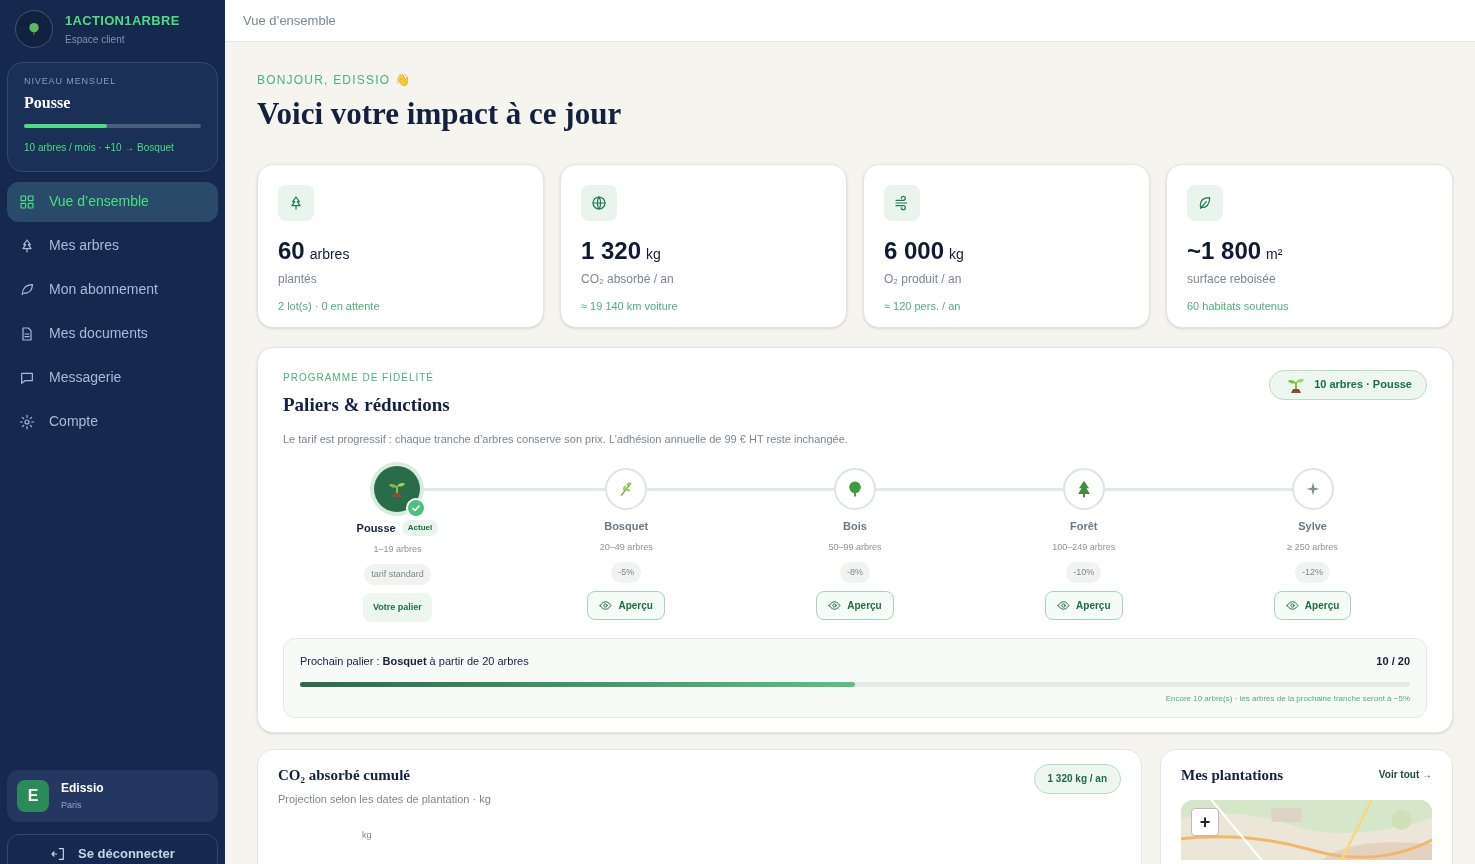 The height and width of the screenshot is (864, 1475). Describe the element at coordinates (48, 102) in the screenshot. I see `level-name: Pousse` at that location.